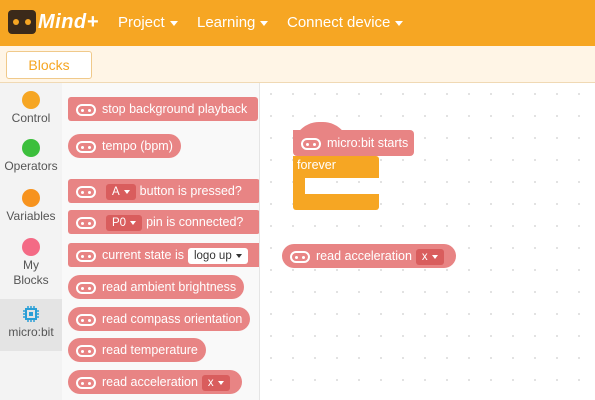  I want to click on forever-side, so click(299, 186).